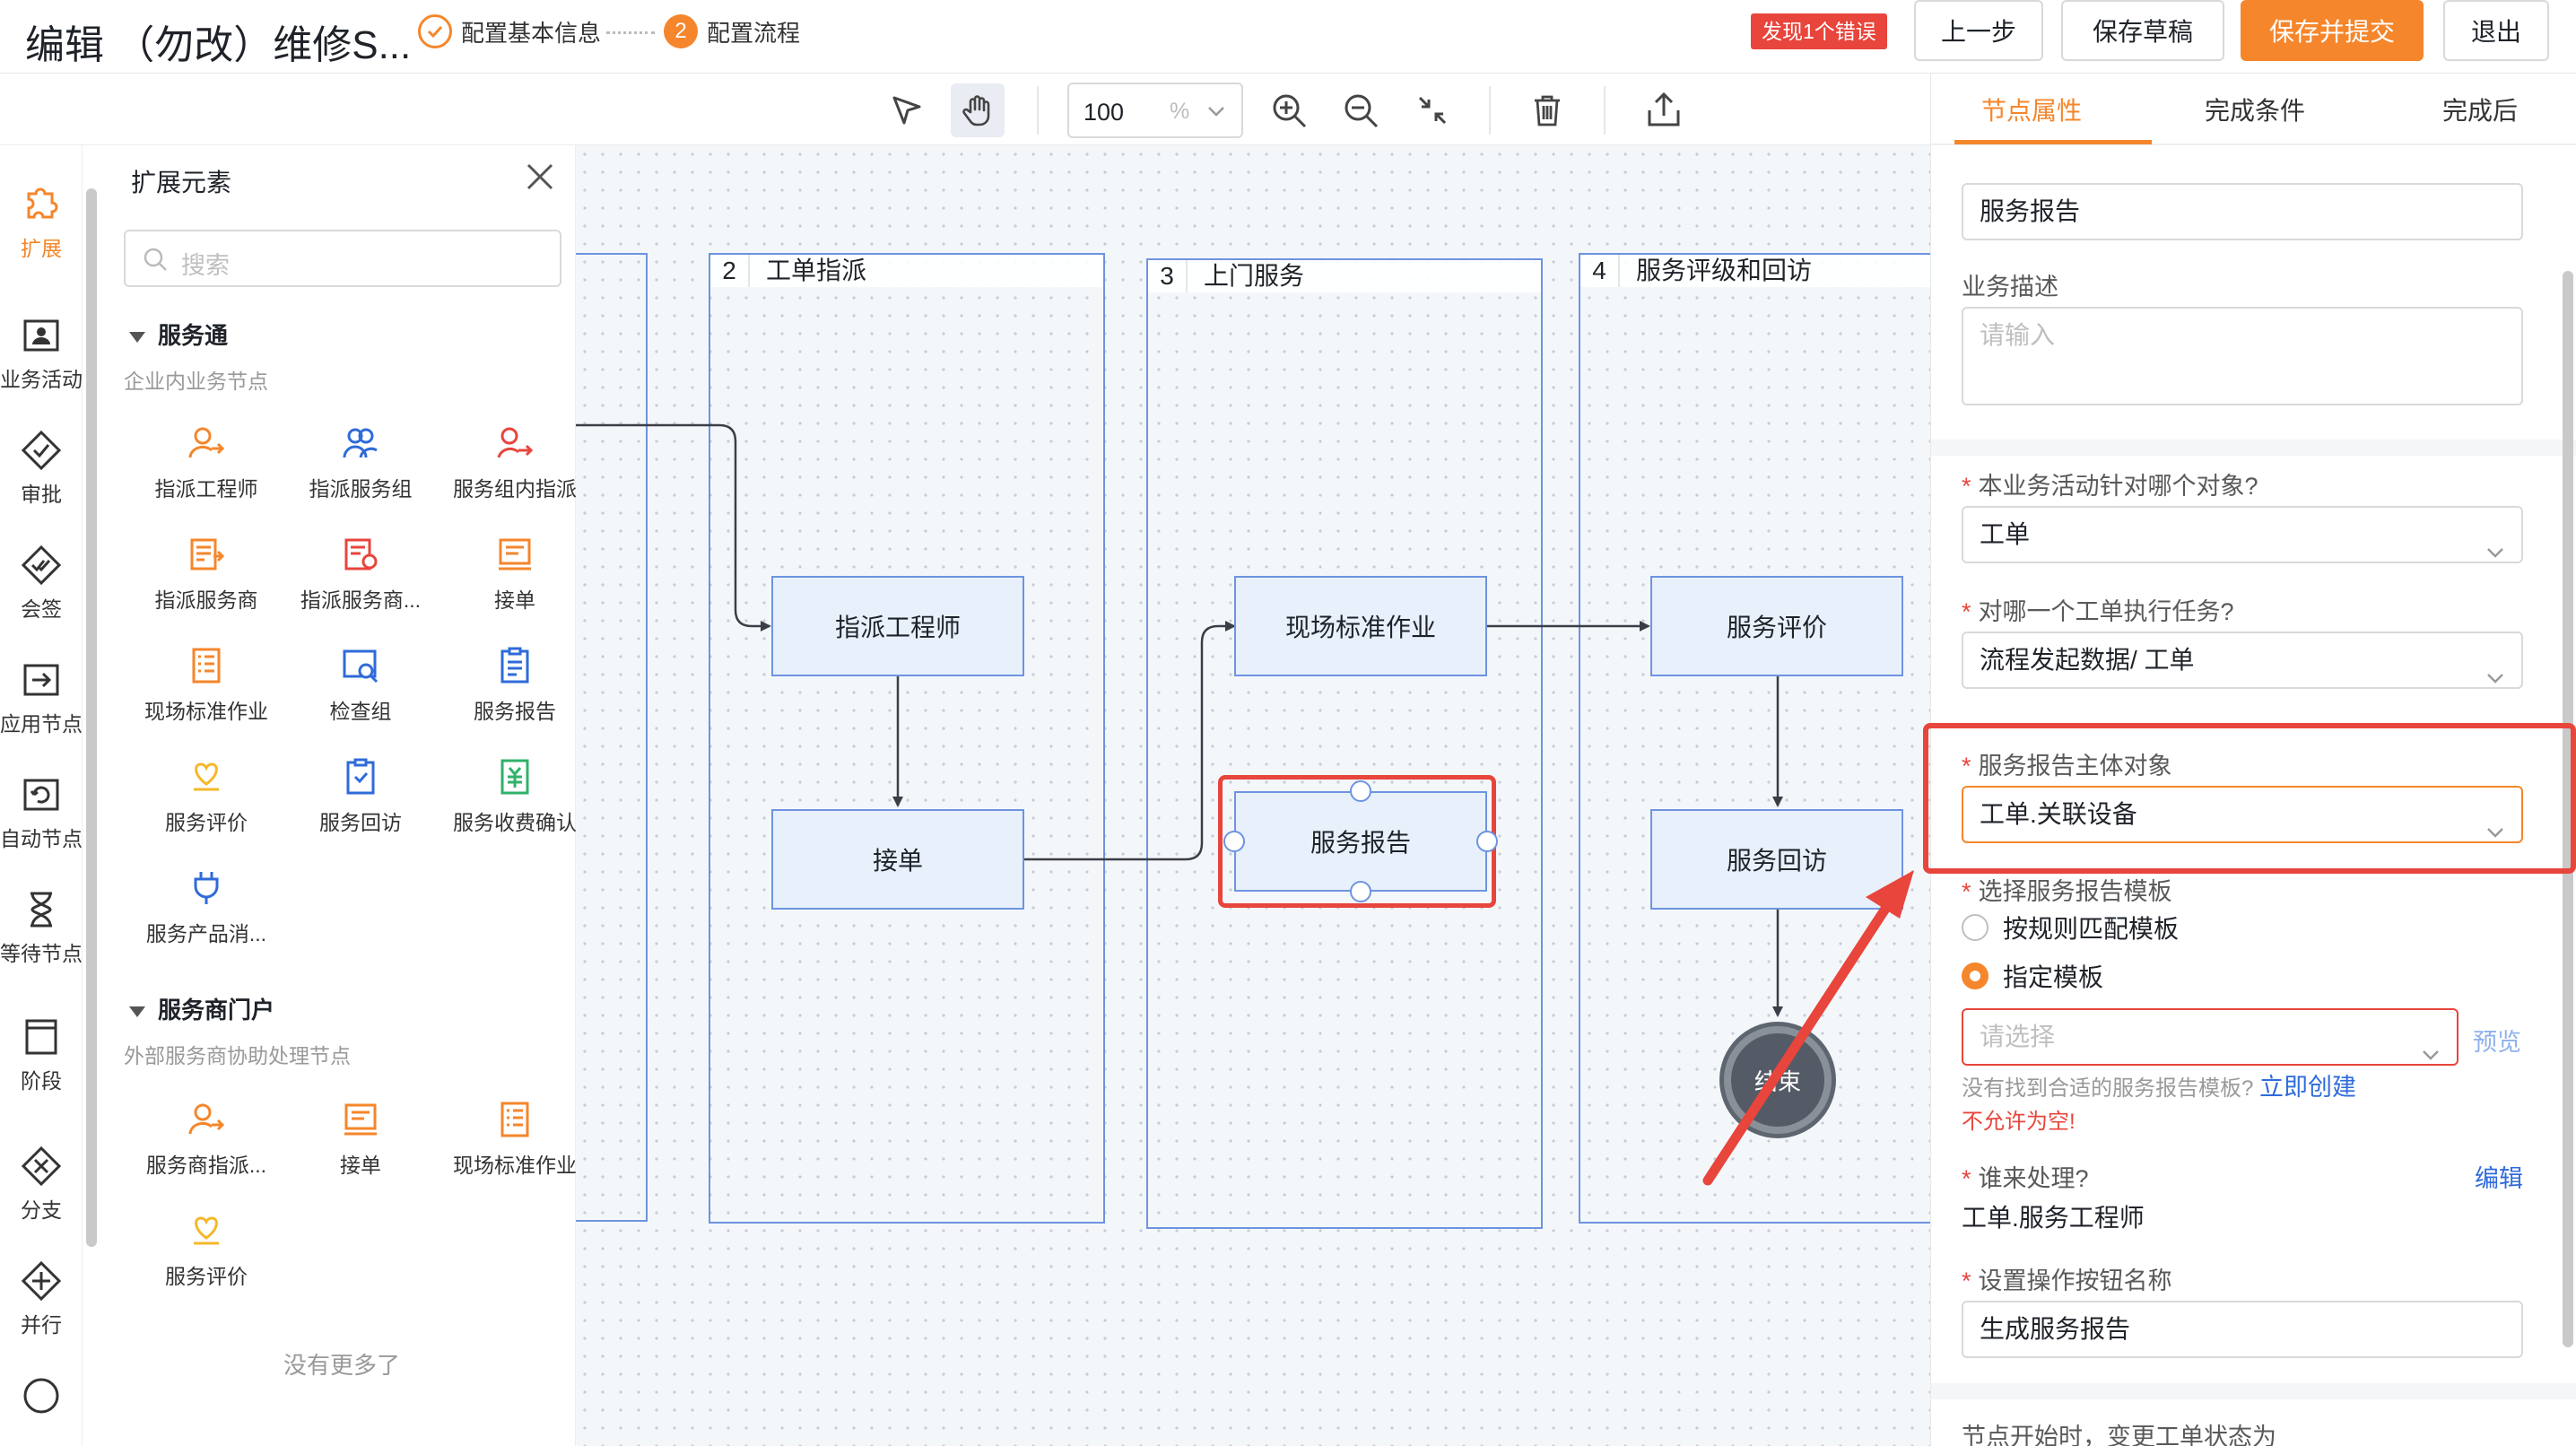 The height and width of the screenshot is (1446, 2576). Describe the element at coordinates (360, 1139) in the screenshot. I see `ext-item-provider-accept: 接单` at that location.